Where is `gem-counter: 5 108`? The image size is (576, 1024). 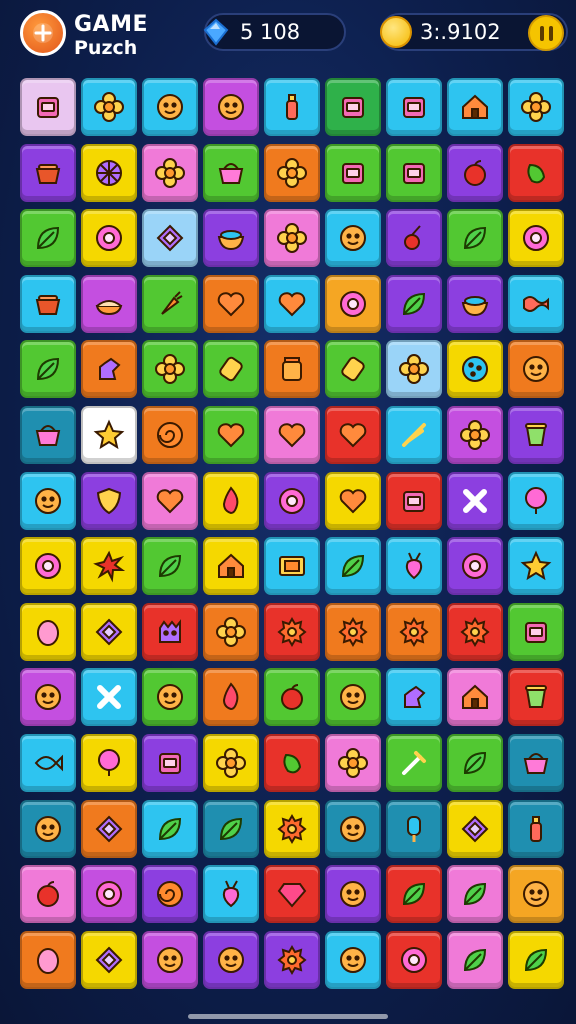 gem-counter: 5 108 is located at coordinates (274, 32).